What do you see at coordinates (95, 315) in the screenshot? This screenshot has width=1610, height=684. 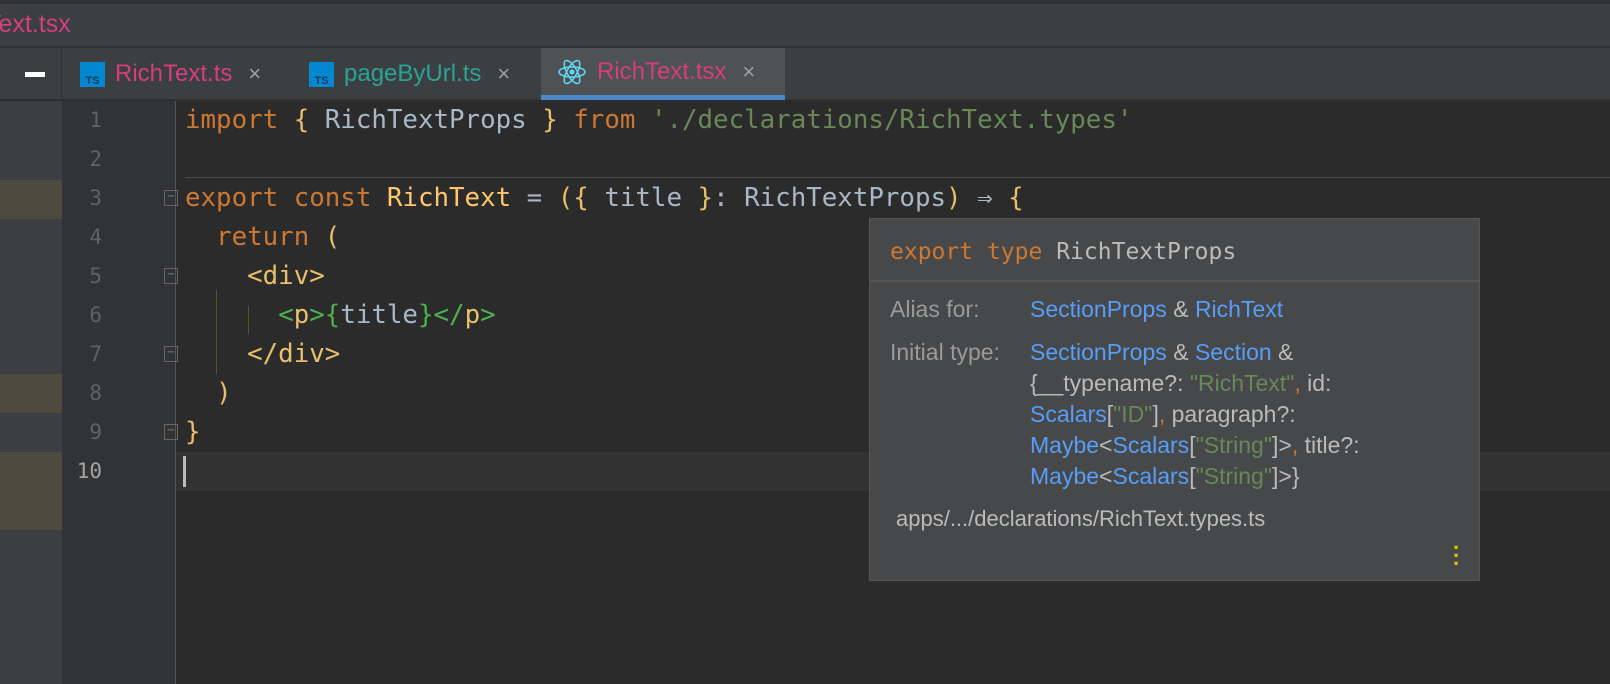 I see `line-number: 6` at bounding box center [95, 315].